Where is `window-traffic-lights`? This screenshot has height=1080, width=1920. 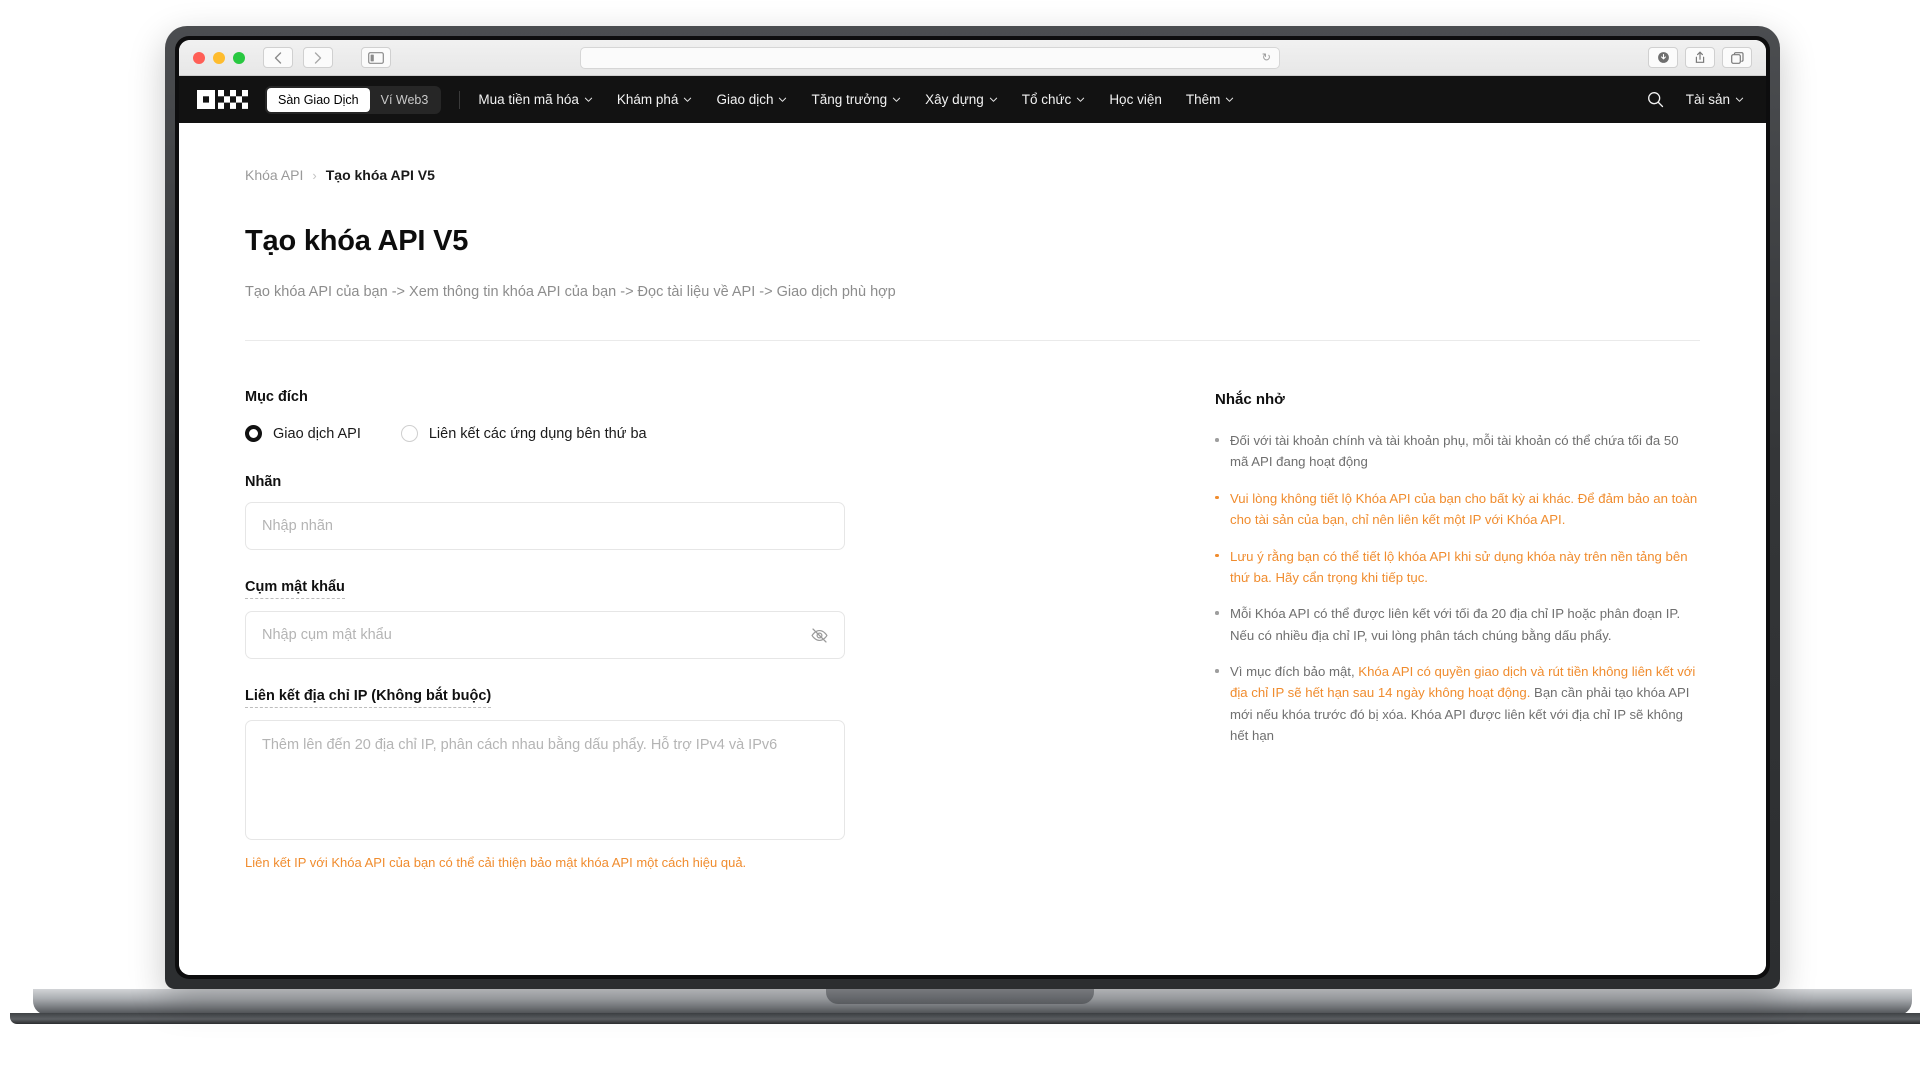 window-traffic-lights is located at coordinates (219, 57).